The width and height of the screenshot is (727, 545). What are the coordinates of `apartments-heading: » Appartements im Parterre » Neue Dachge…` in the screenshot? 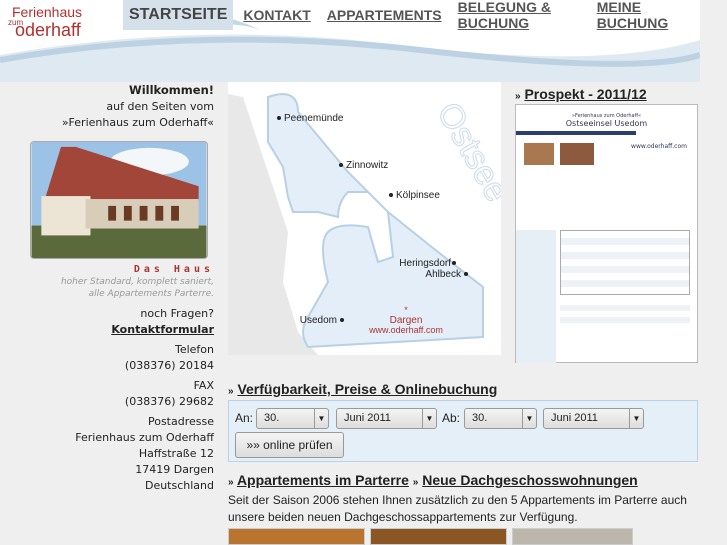 It's located at (433, 480).